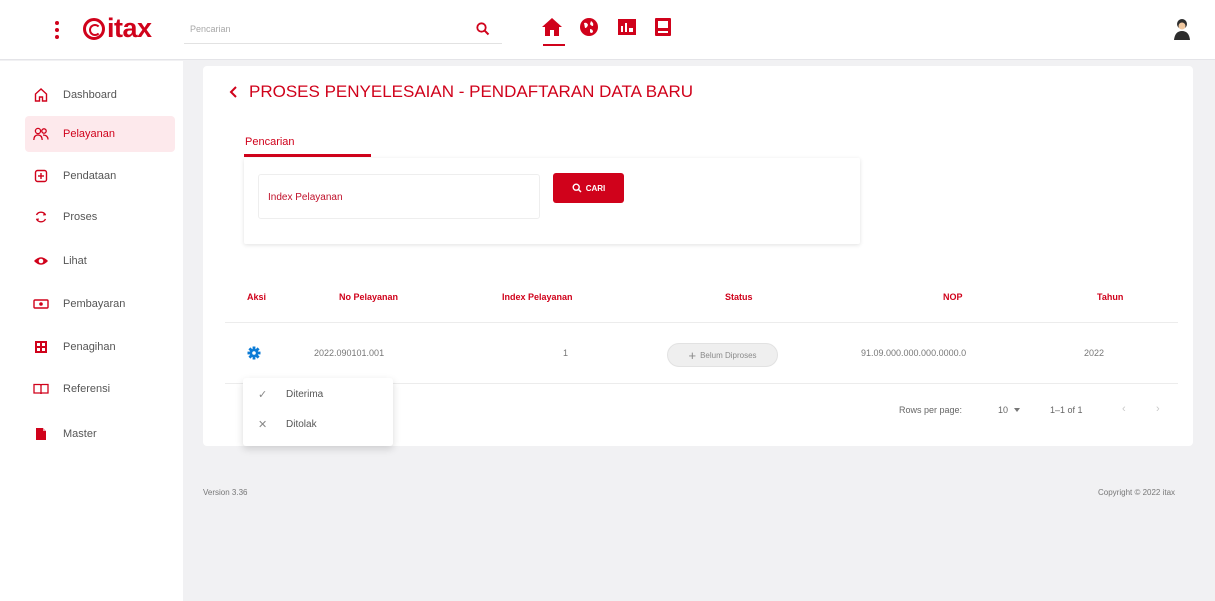 The height and width of the screenshot is (601, 1215). What do you see at coordinates (100, 261) in the screenshot?
I see `sidebar-item-lihat: Lihat` at bounding box center [100, 261].